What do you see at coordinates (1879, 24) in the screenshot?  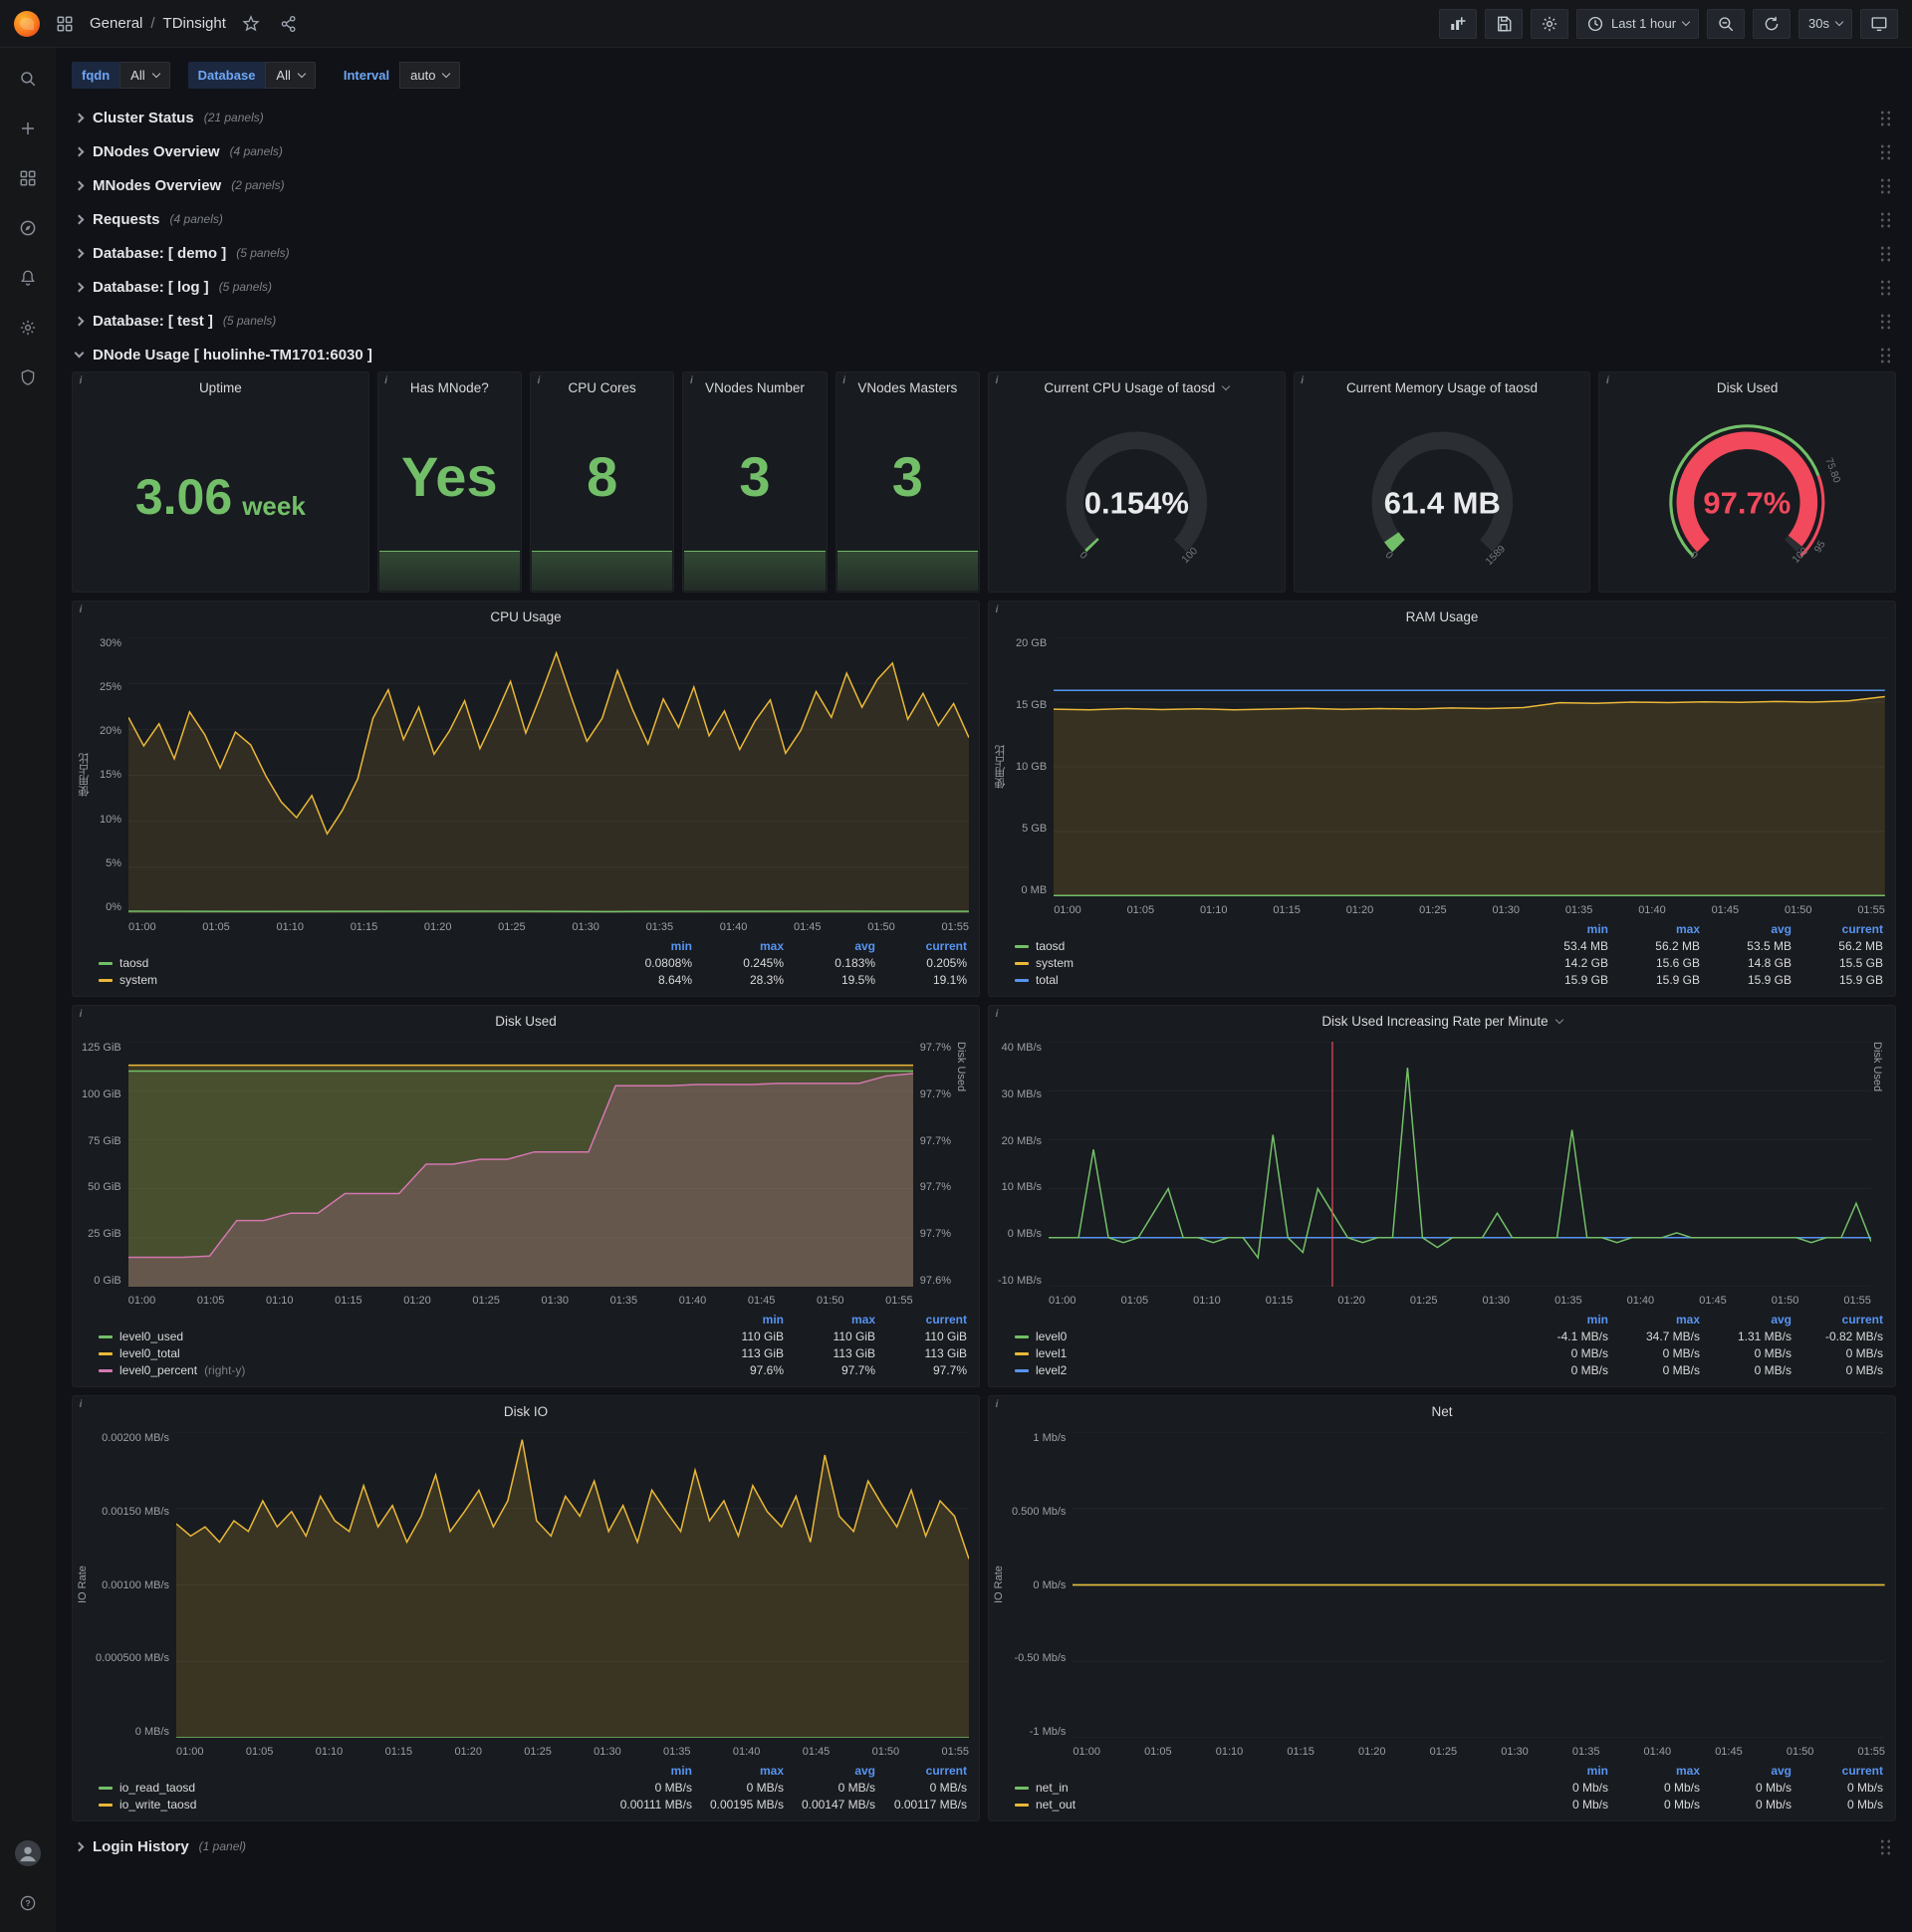 I see `cycle-view-button` at bounding box center [1879, 24].